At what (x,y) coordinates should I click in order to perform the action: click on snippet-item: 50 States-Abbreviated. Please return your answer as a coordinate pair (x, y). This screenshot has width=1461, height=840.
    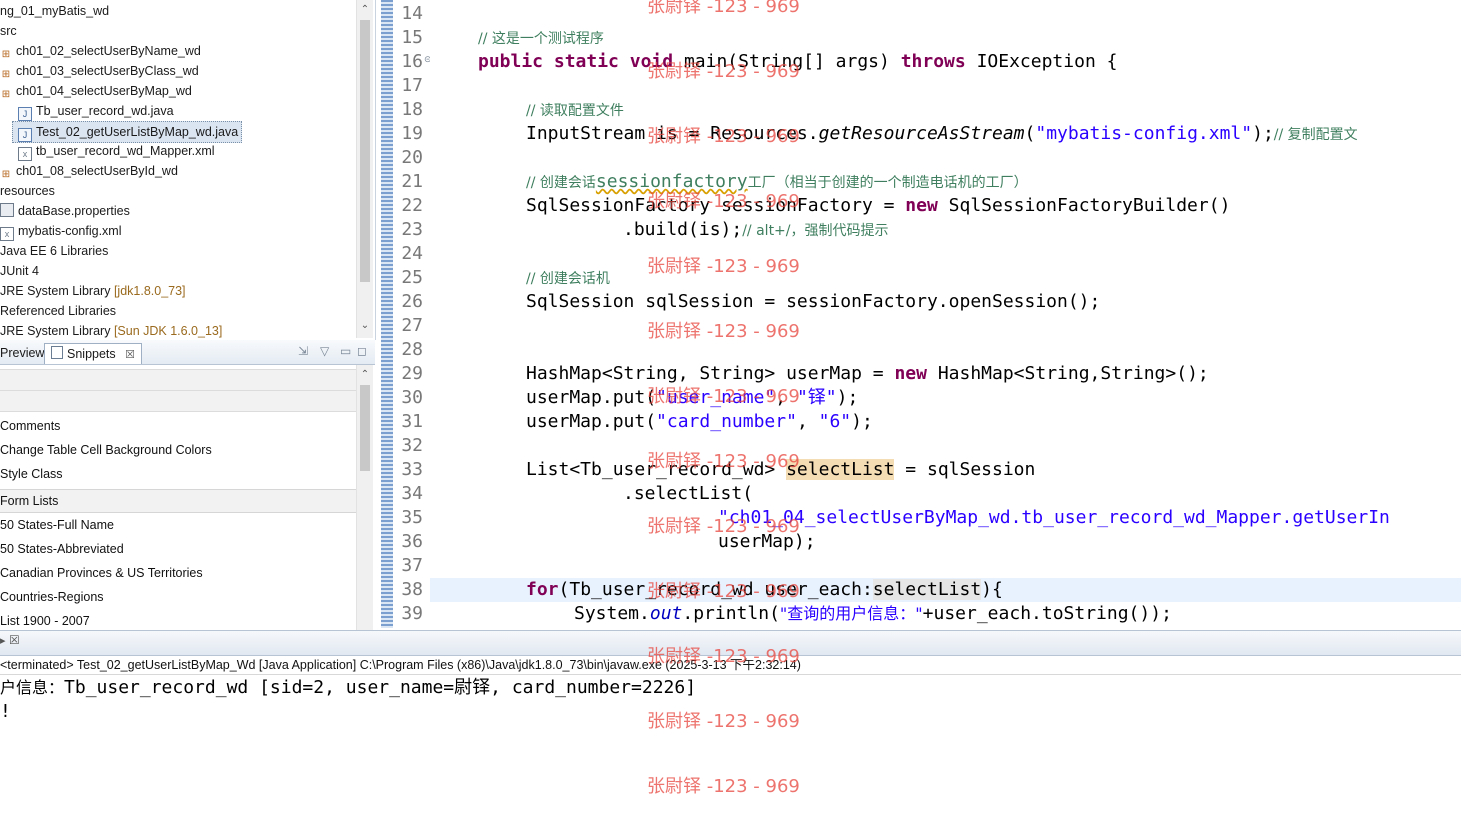
    Looking at the image, I should click on (178, 549).